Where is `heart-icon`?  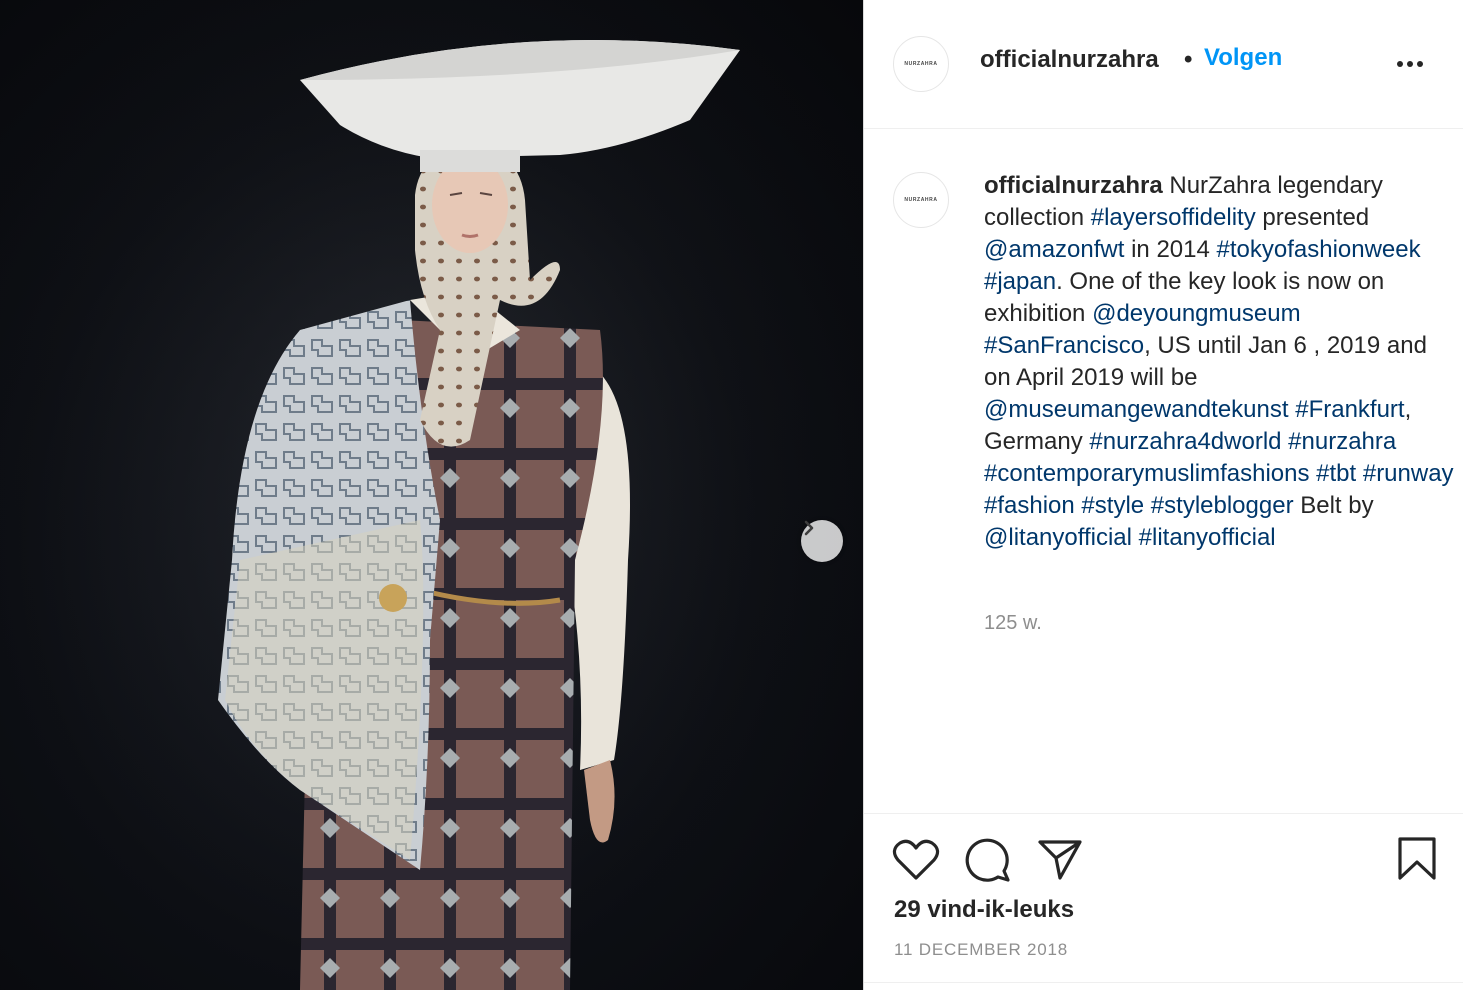
heart-icon is located at coordinates (916, 860).